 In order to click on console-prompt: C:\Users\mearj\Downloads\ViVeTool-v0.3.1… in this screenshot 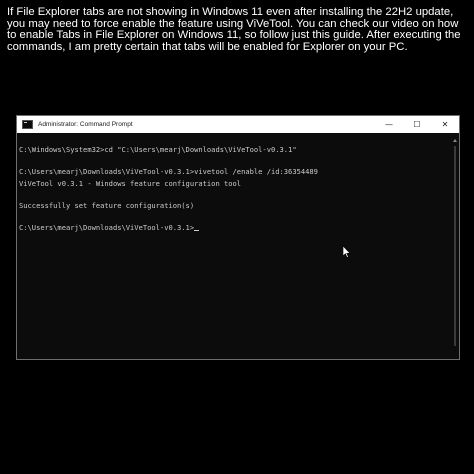, I will do `click(107, 228)`.